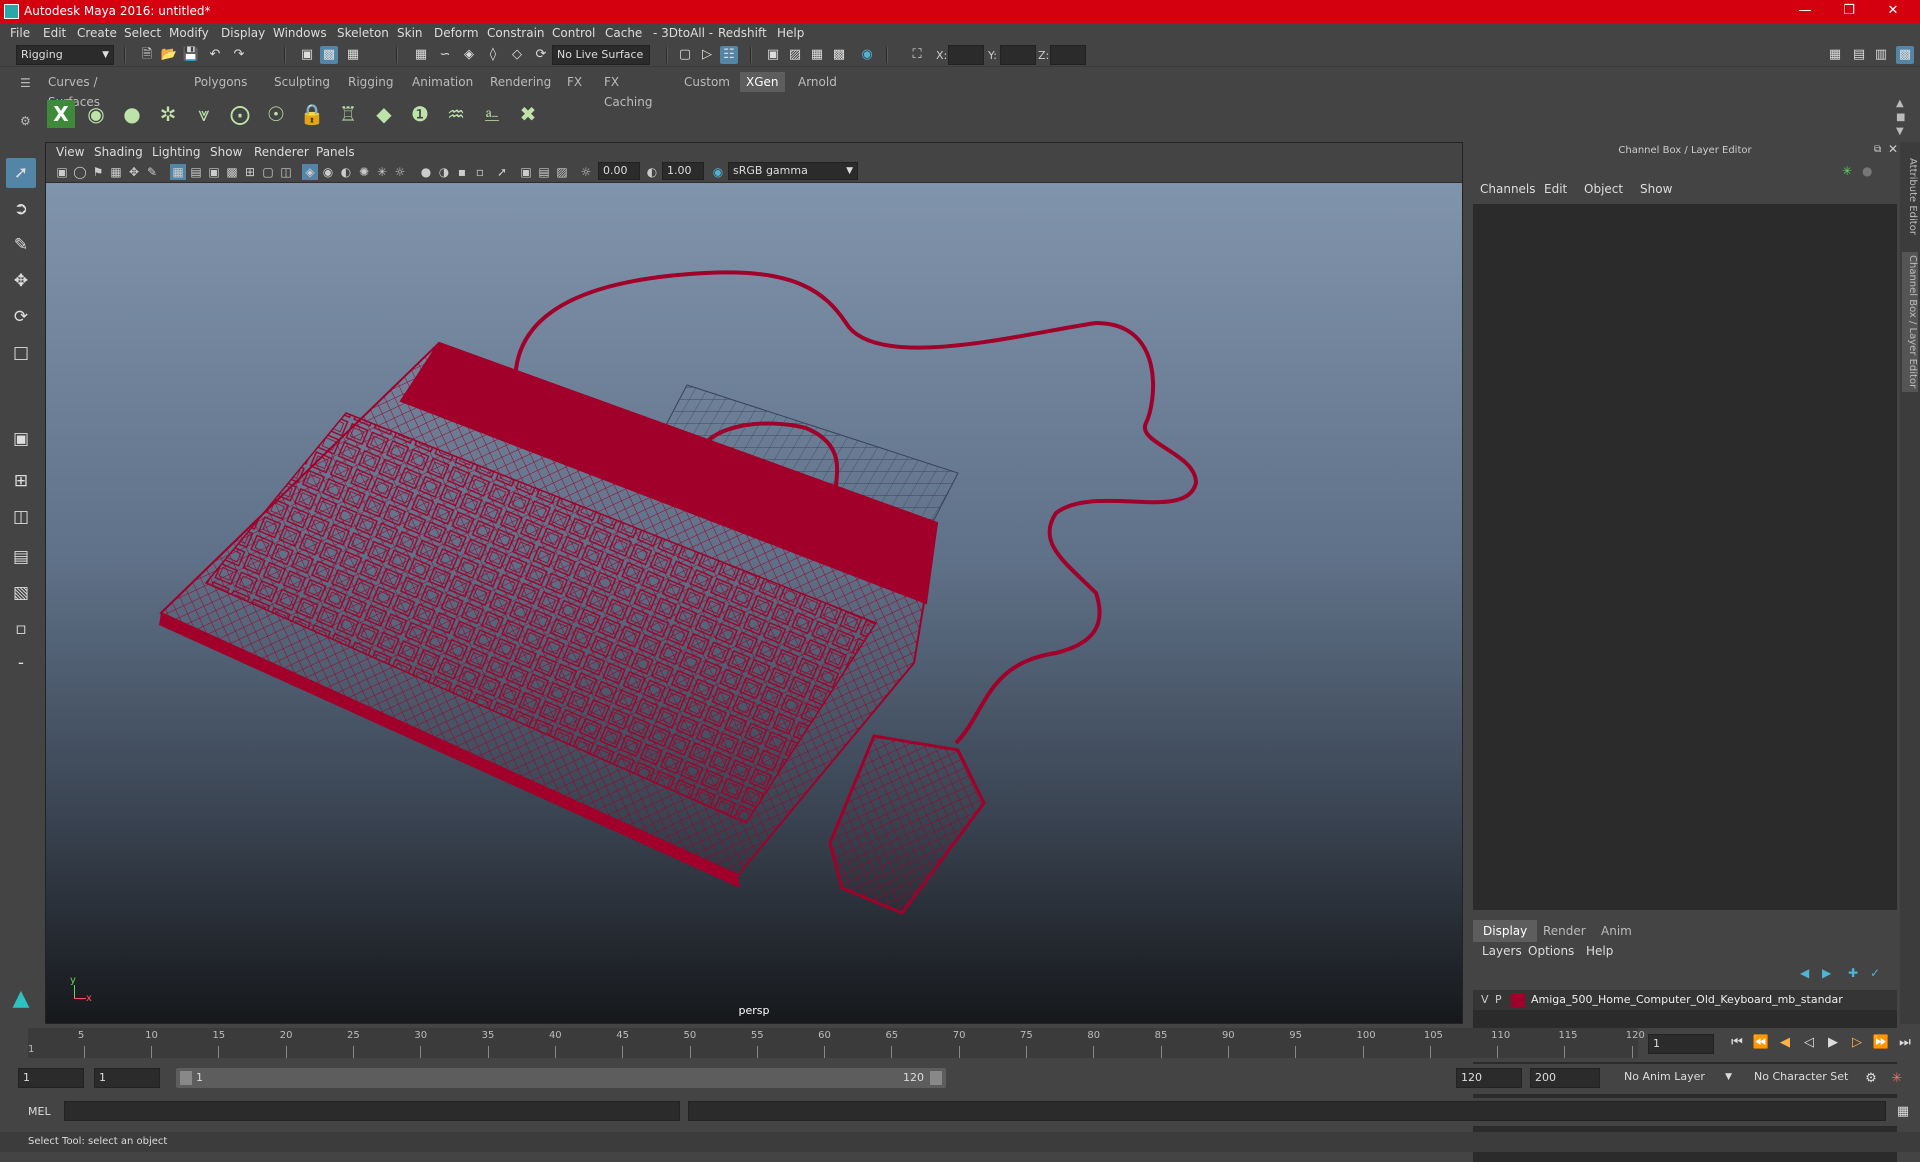 Image resolution: width=1920 pixels, height=1162 pixels. What do you see at coordinates (773, 55) in the screenshot?
I see `render-settings-icon: ▣` at bounding box center [773, 55].